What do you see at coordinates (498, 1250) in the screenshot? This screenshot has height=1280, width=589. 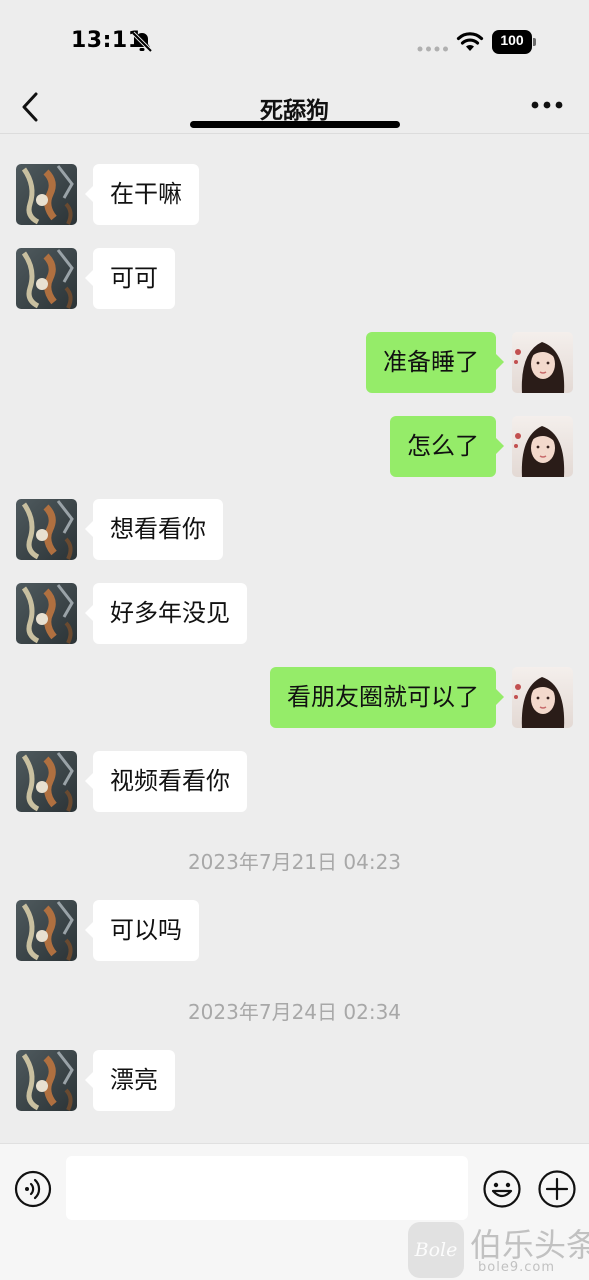 I see `watermark: Bole 伯乐头条 bole9.com` at bounding box center [498, 1250].